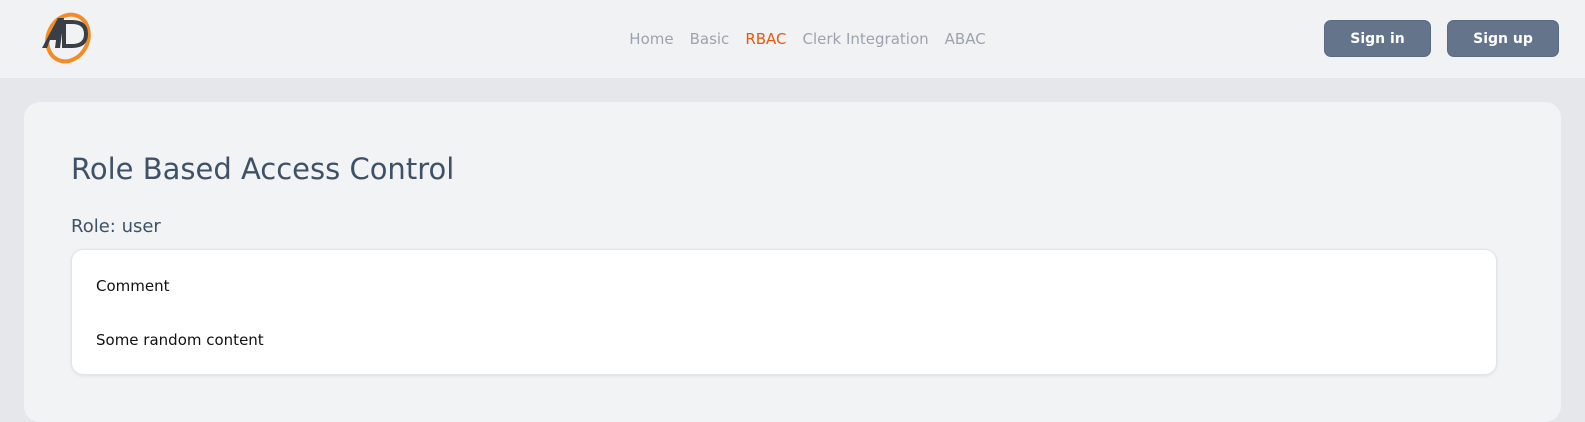  I want to click on nav-clerk-integration: Clerk Integration, so click(866, 39).